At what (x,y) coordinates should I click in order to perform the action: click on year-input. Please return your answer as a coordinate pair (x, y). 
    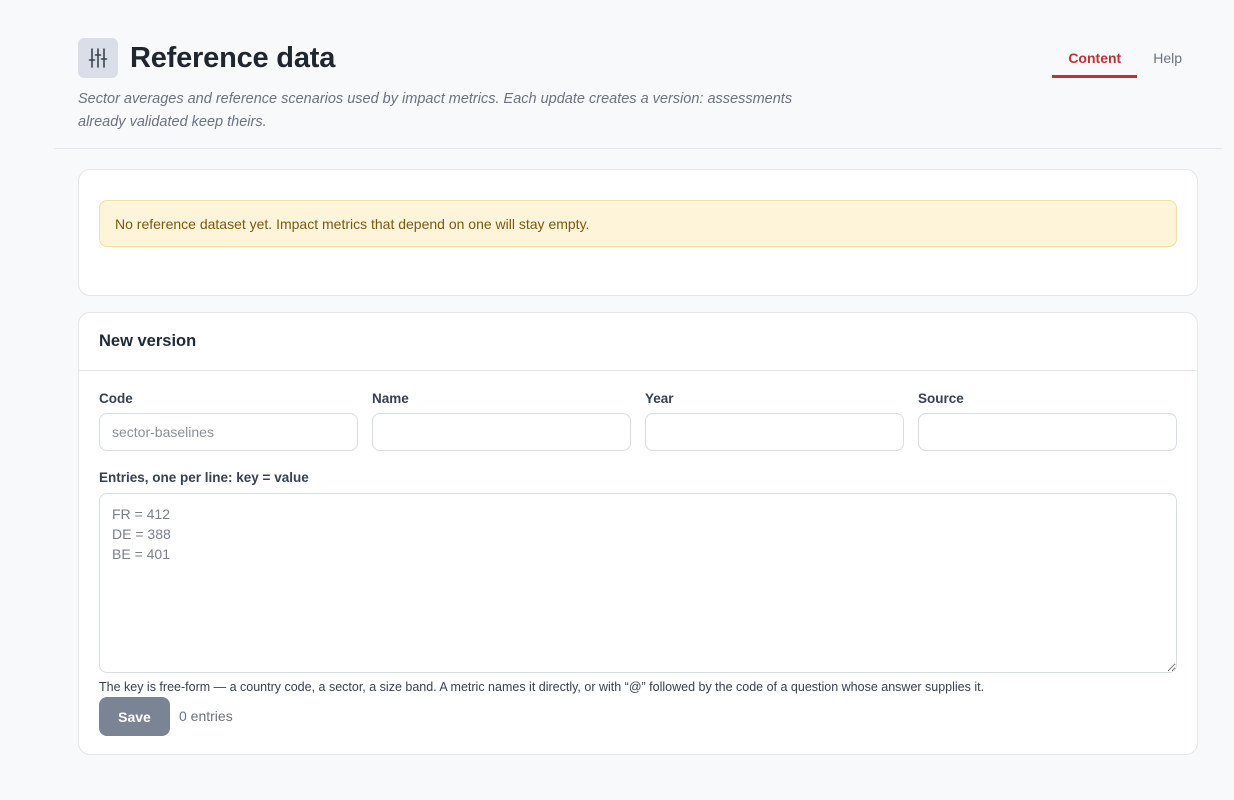
    Looking at the image, I should click on (774, 432).